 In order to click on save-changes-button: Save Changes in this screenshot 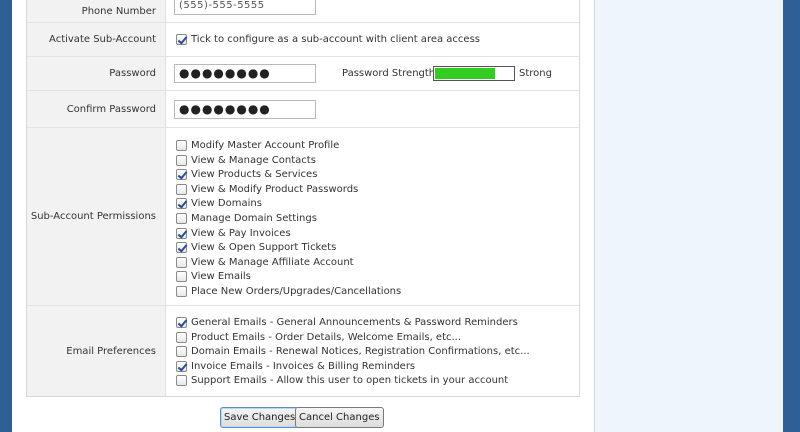, I will do `click(260, 417)`.